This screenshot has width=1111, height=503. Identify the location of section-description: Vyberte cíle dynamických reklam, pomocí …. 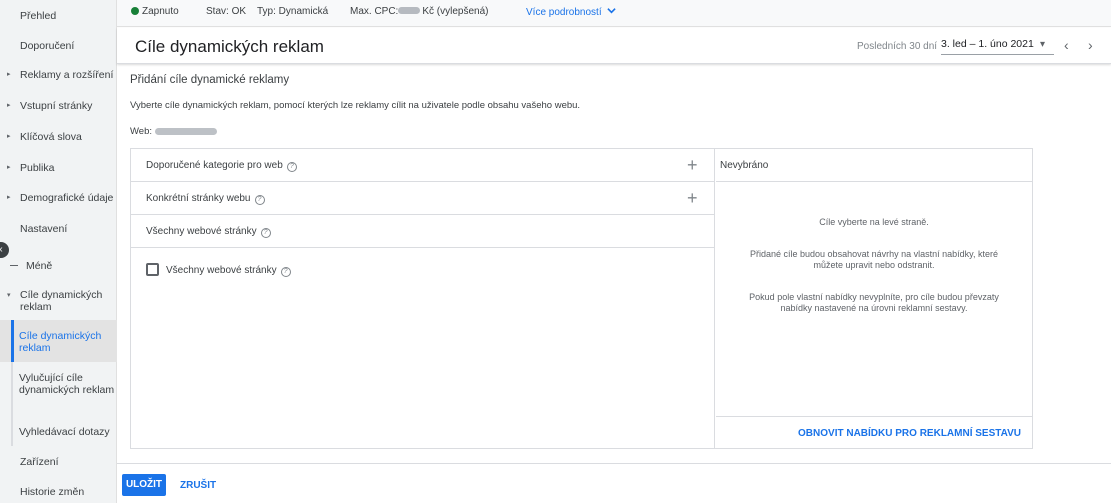
(355, 105).